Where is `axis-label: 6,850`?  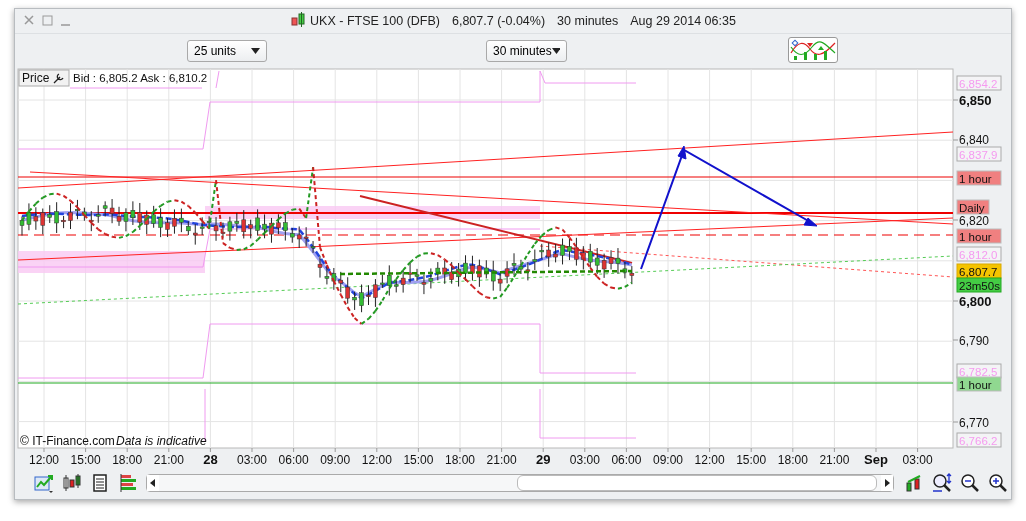
axis-label: 6,850 is located at coordinates (975, 100).